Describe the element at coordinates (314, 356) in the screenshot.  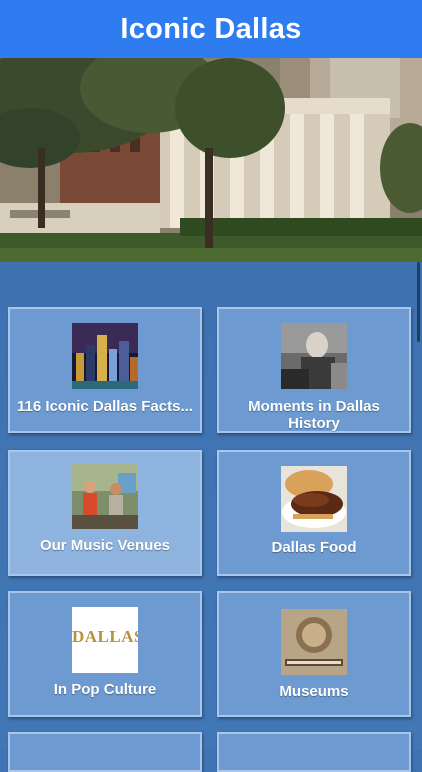
I see `historic-photo-thumbnail` at that location.